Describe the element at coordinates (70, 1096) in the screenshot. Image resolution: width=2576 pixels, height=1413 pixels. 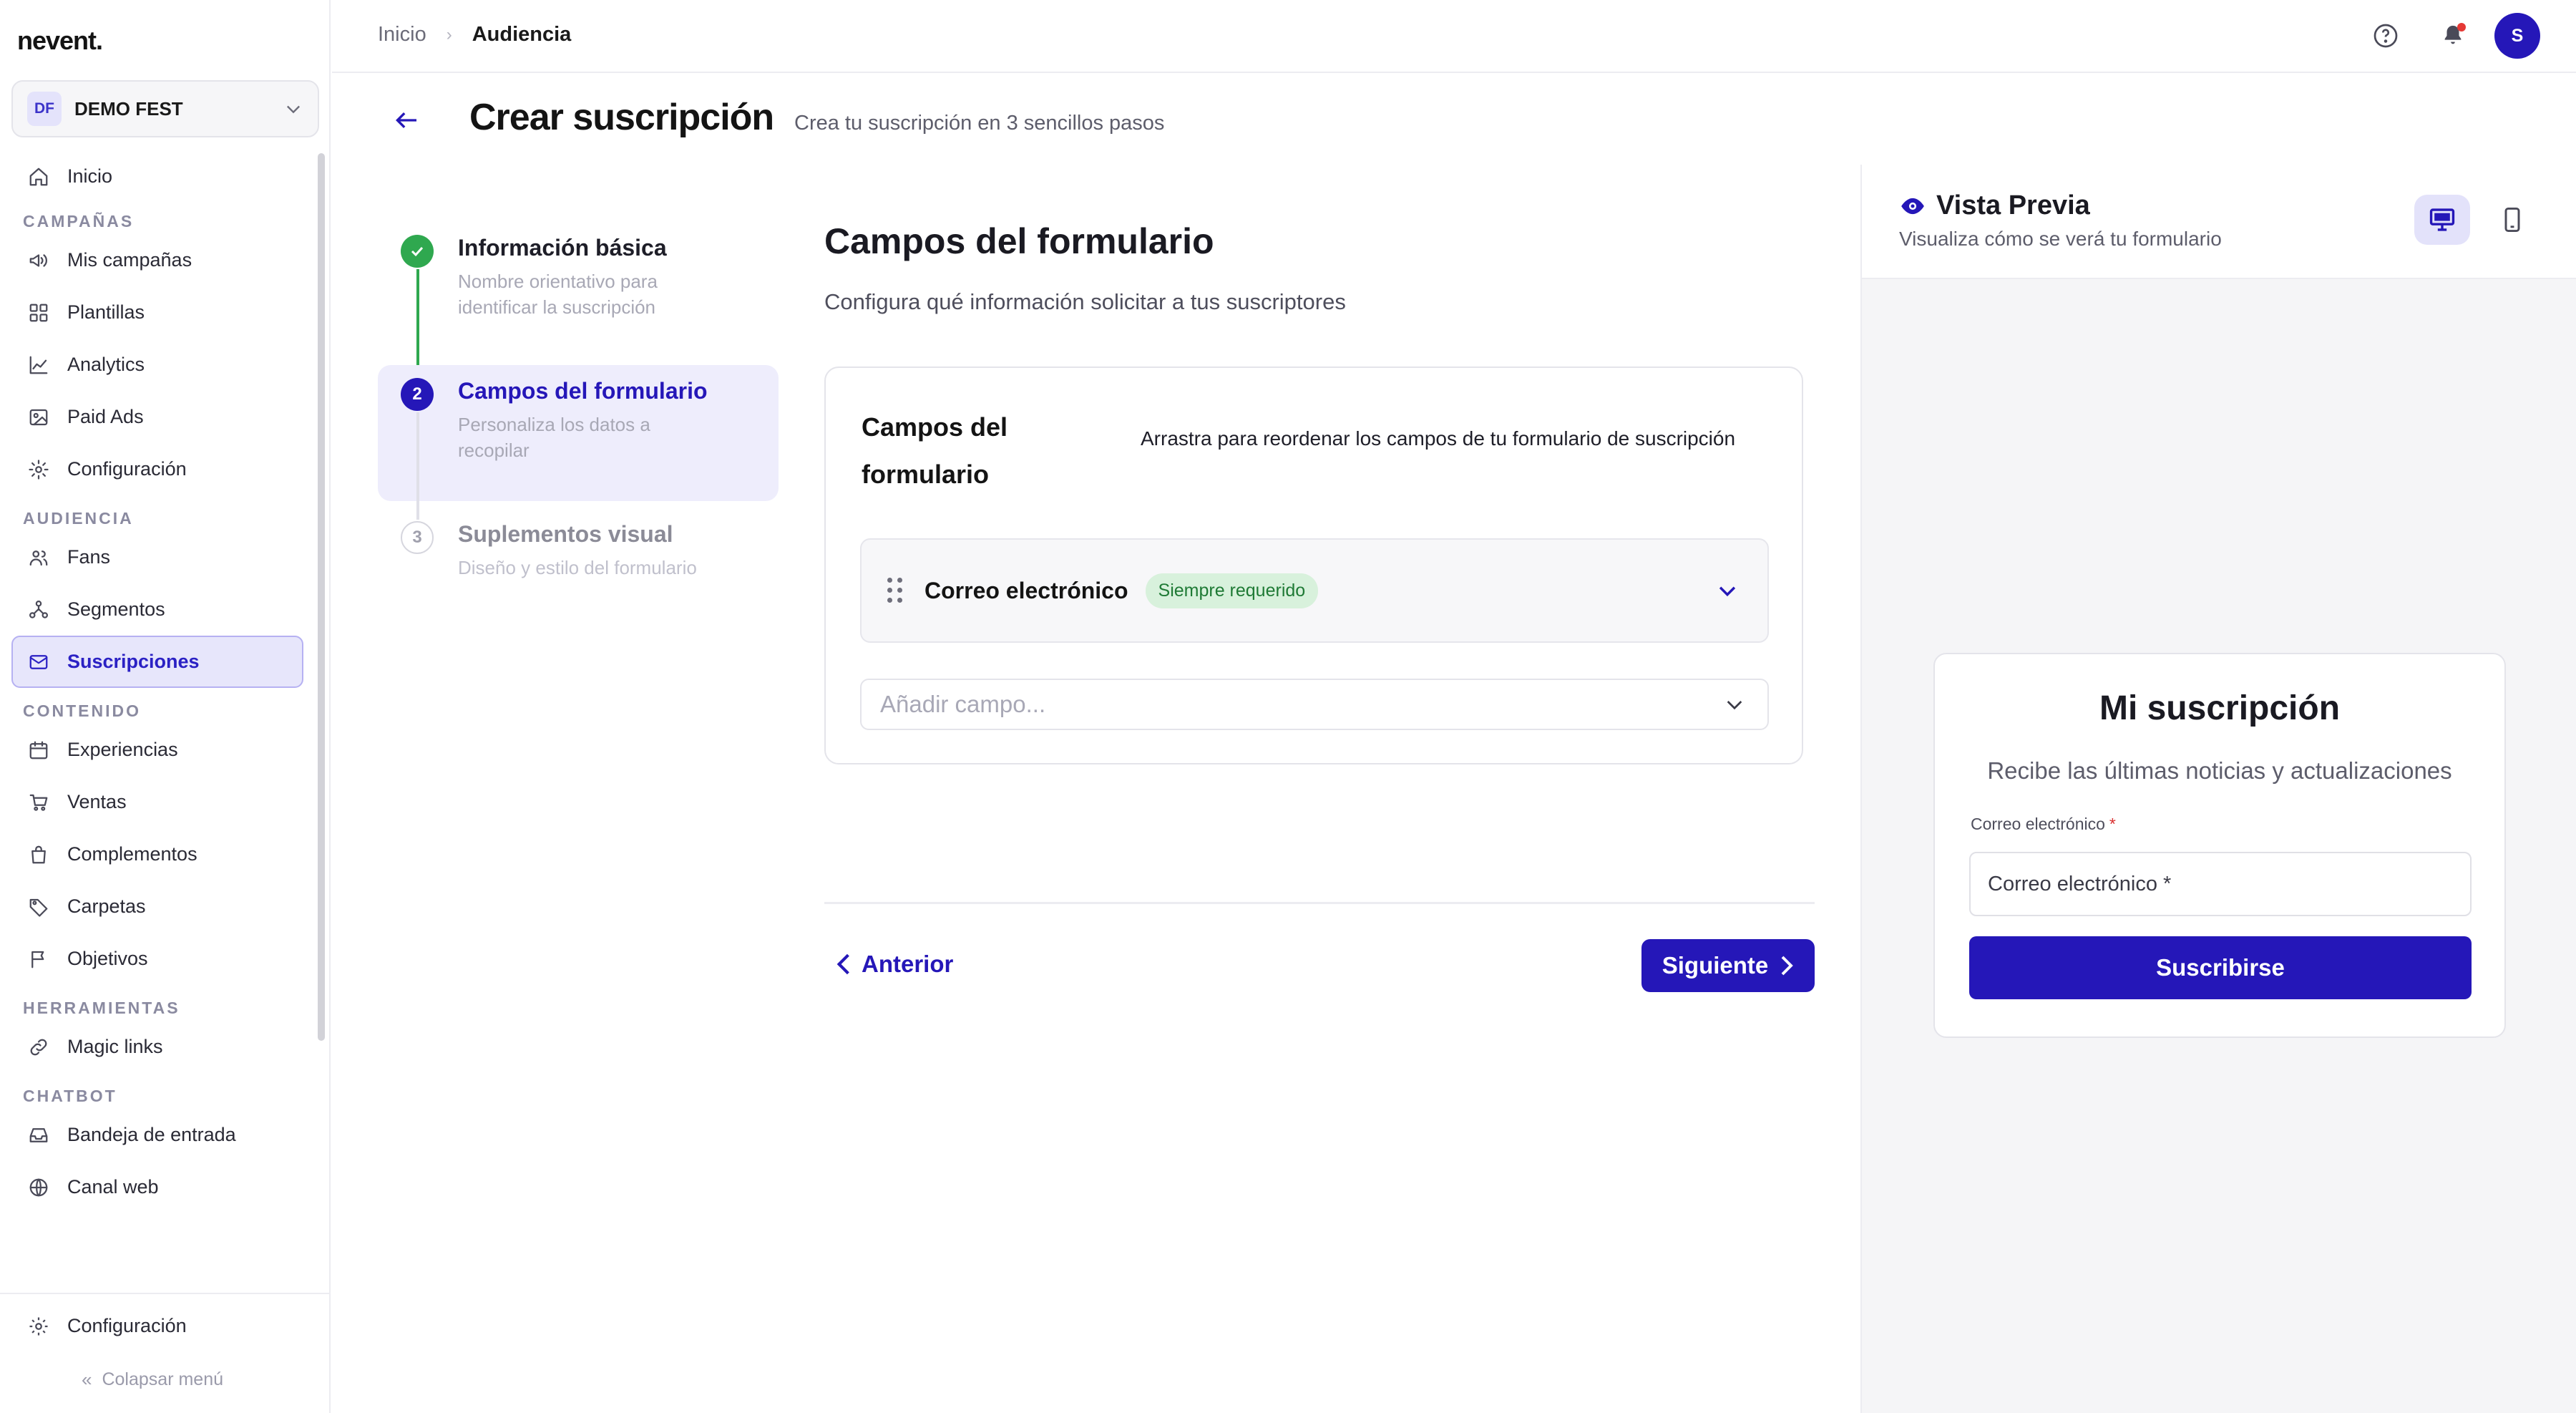
I see `sidebar-section-heading: CHATBOT` at that location.